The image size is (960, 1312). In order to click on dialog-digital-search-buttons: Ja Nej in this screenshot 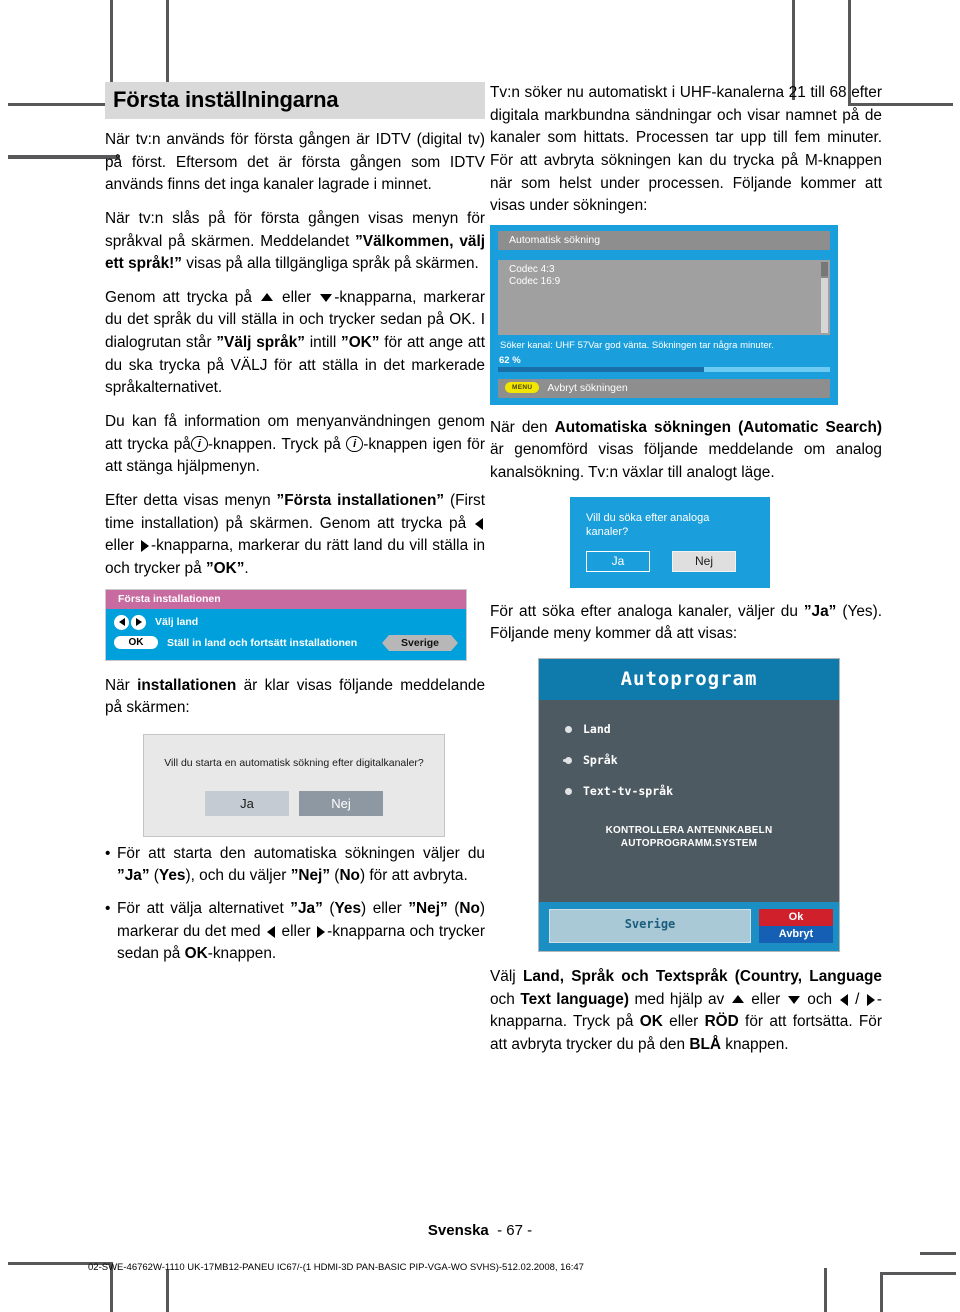, I will do `click(294, 803)`.